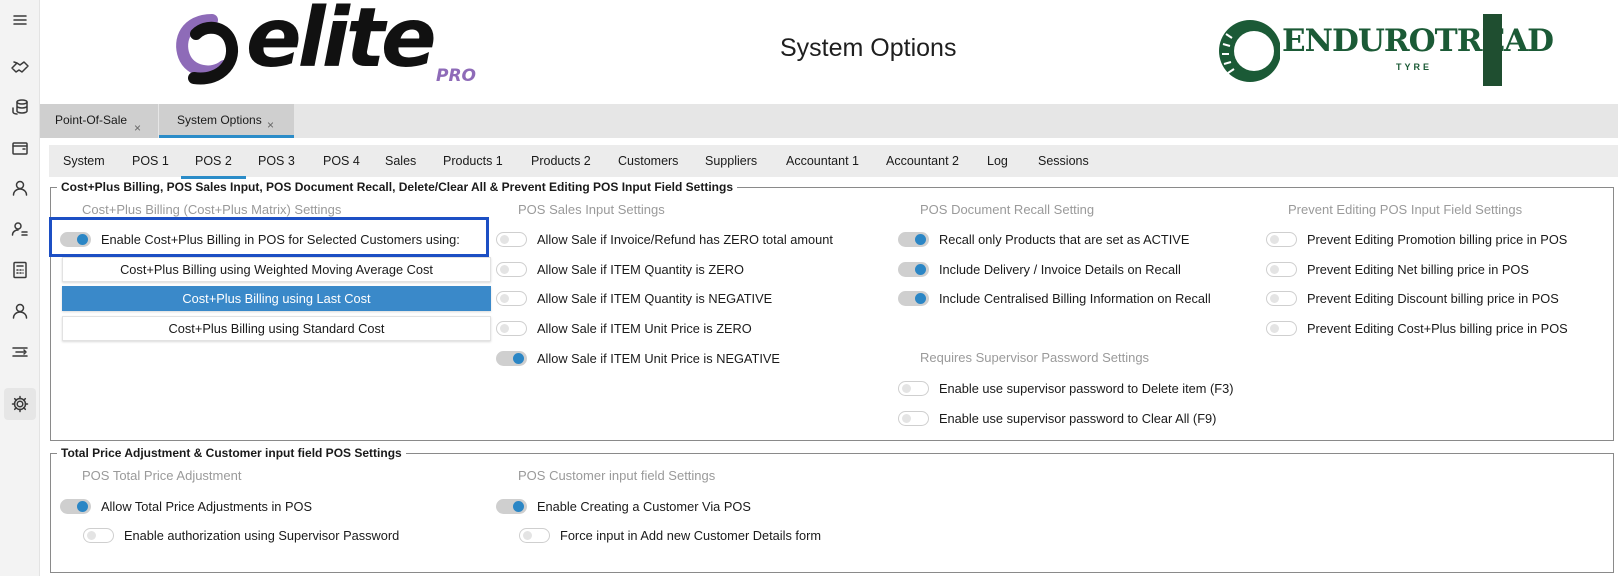 This screenshot has height=576, width=1618. What do you see at coordinates (473, 161) in the screenshot?
I see `tab-products-1: Products 1` at bounding box center [473, 161].